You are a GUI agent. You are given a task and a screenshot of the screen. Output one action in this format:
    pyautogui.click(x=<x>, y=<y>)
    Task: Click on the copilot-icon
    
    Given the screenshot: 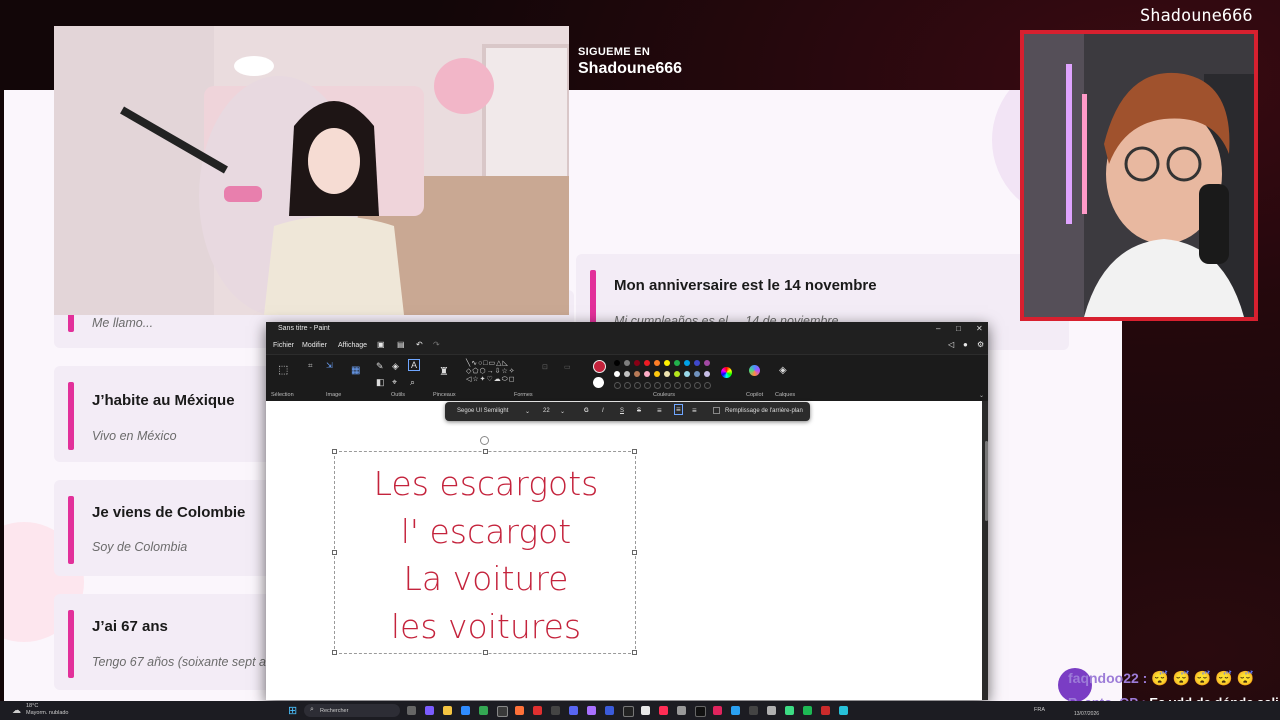 What is the action you would take?
    pyautogui.click(x=754, y=370)
    